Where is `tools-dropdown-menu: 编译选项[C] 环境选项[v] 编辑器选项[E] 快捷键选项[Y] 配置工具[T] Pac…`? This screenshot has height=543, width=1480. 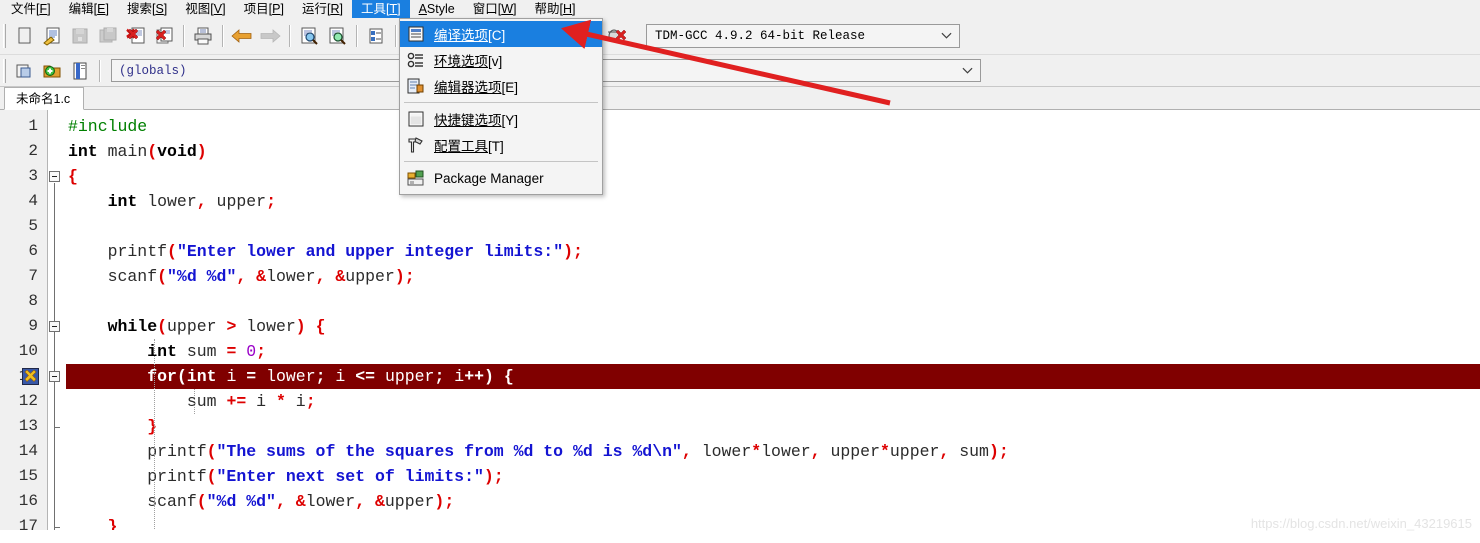 tools-dropdown-menu: 编译选项[C] 环境选项[v] 编辑器选项[E] 快捷键选项[Y] 配置工具[T] Pac… is located at coordinates (501, 106).